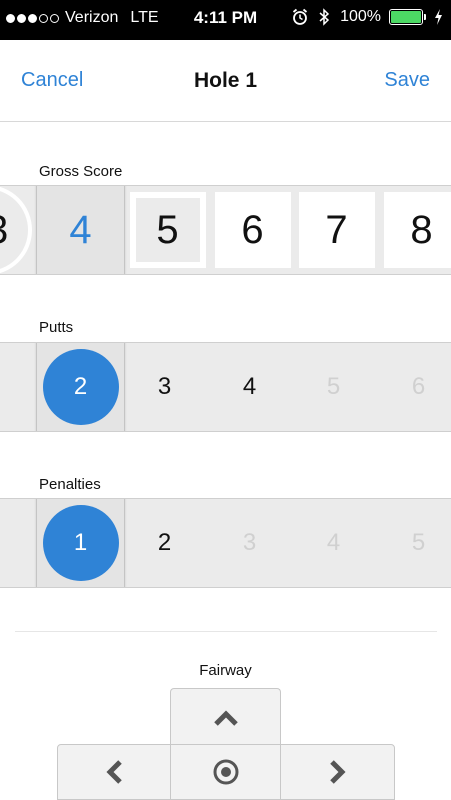 This screenshot has height=800, width=451. I want to click on option-value: 7, so click(336, 229).